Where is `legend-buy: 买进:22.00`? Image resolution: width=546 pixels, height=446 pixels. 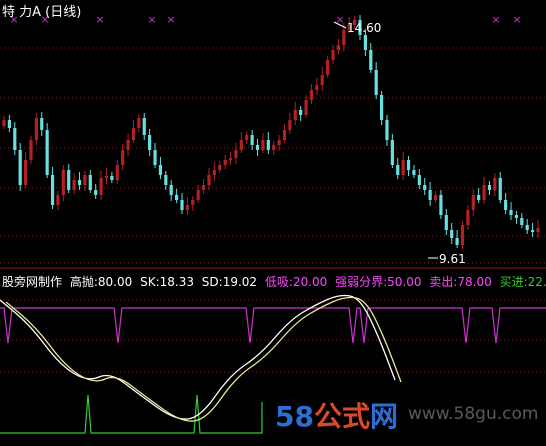 legend-buy: 买进:22.00 is located at coordinates (522, 282).